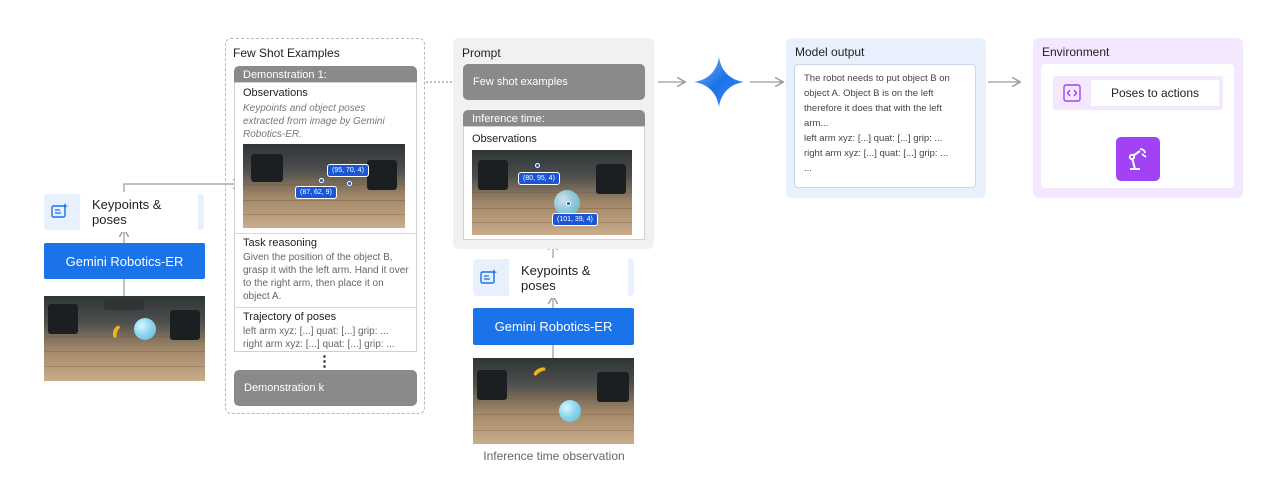 The width and height of the screenshot is (1280, 495). I want to click on prompt-keypoint-1: (80, 95, 4), so click(539, 178).